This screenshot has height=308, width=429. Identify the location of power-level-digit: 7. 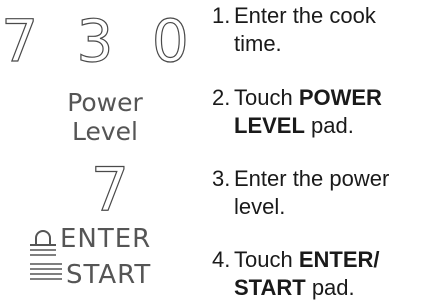
(110, 190).